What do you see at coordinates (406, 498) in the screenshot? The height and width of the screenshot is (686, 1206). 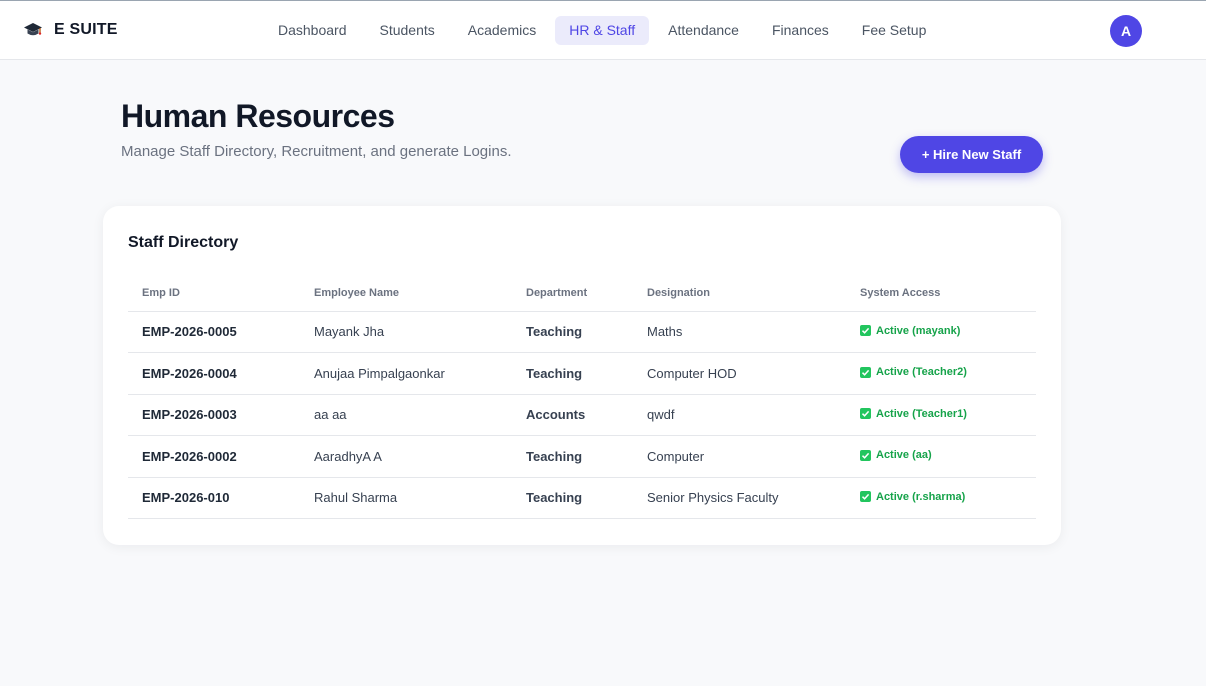 I see `employee-name-cell: Rahul Sharma` at bounding box center [406, 498].